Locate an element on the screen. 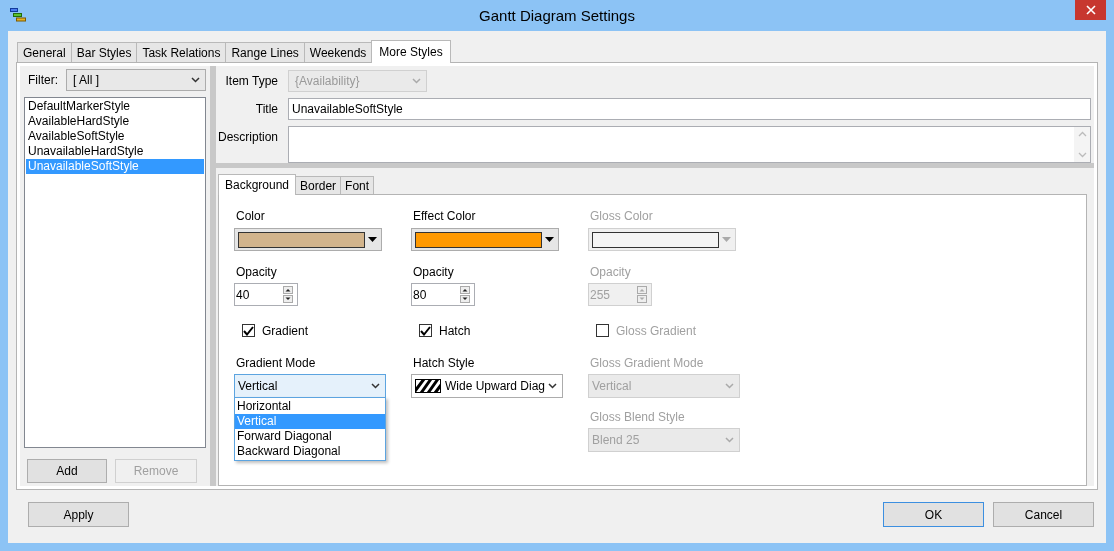 Image resolution: width=1114 pixels, height=551 pixels. title-label: Title is located at coordinates (266, 109).